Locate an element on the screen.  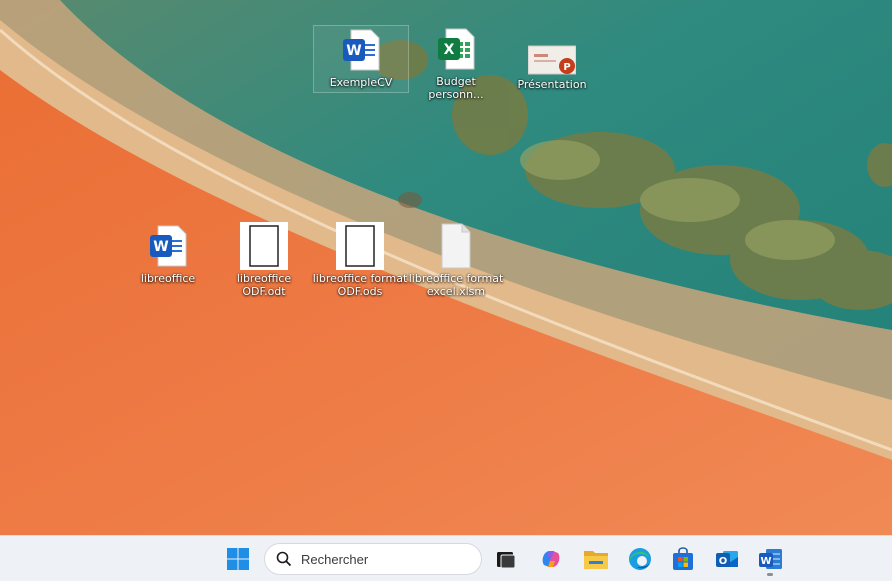
desktop-icon-label: libreoffice ODF.odt is located at coordinates (264, 285).